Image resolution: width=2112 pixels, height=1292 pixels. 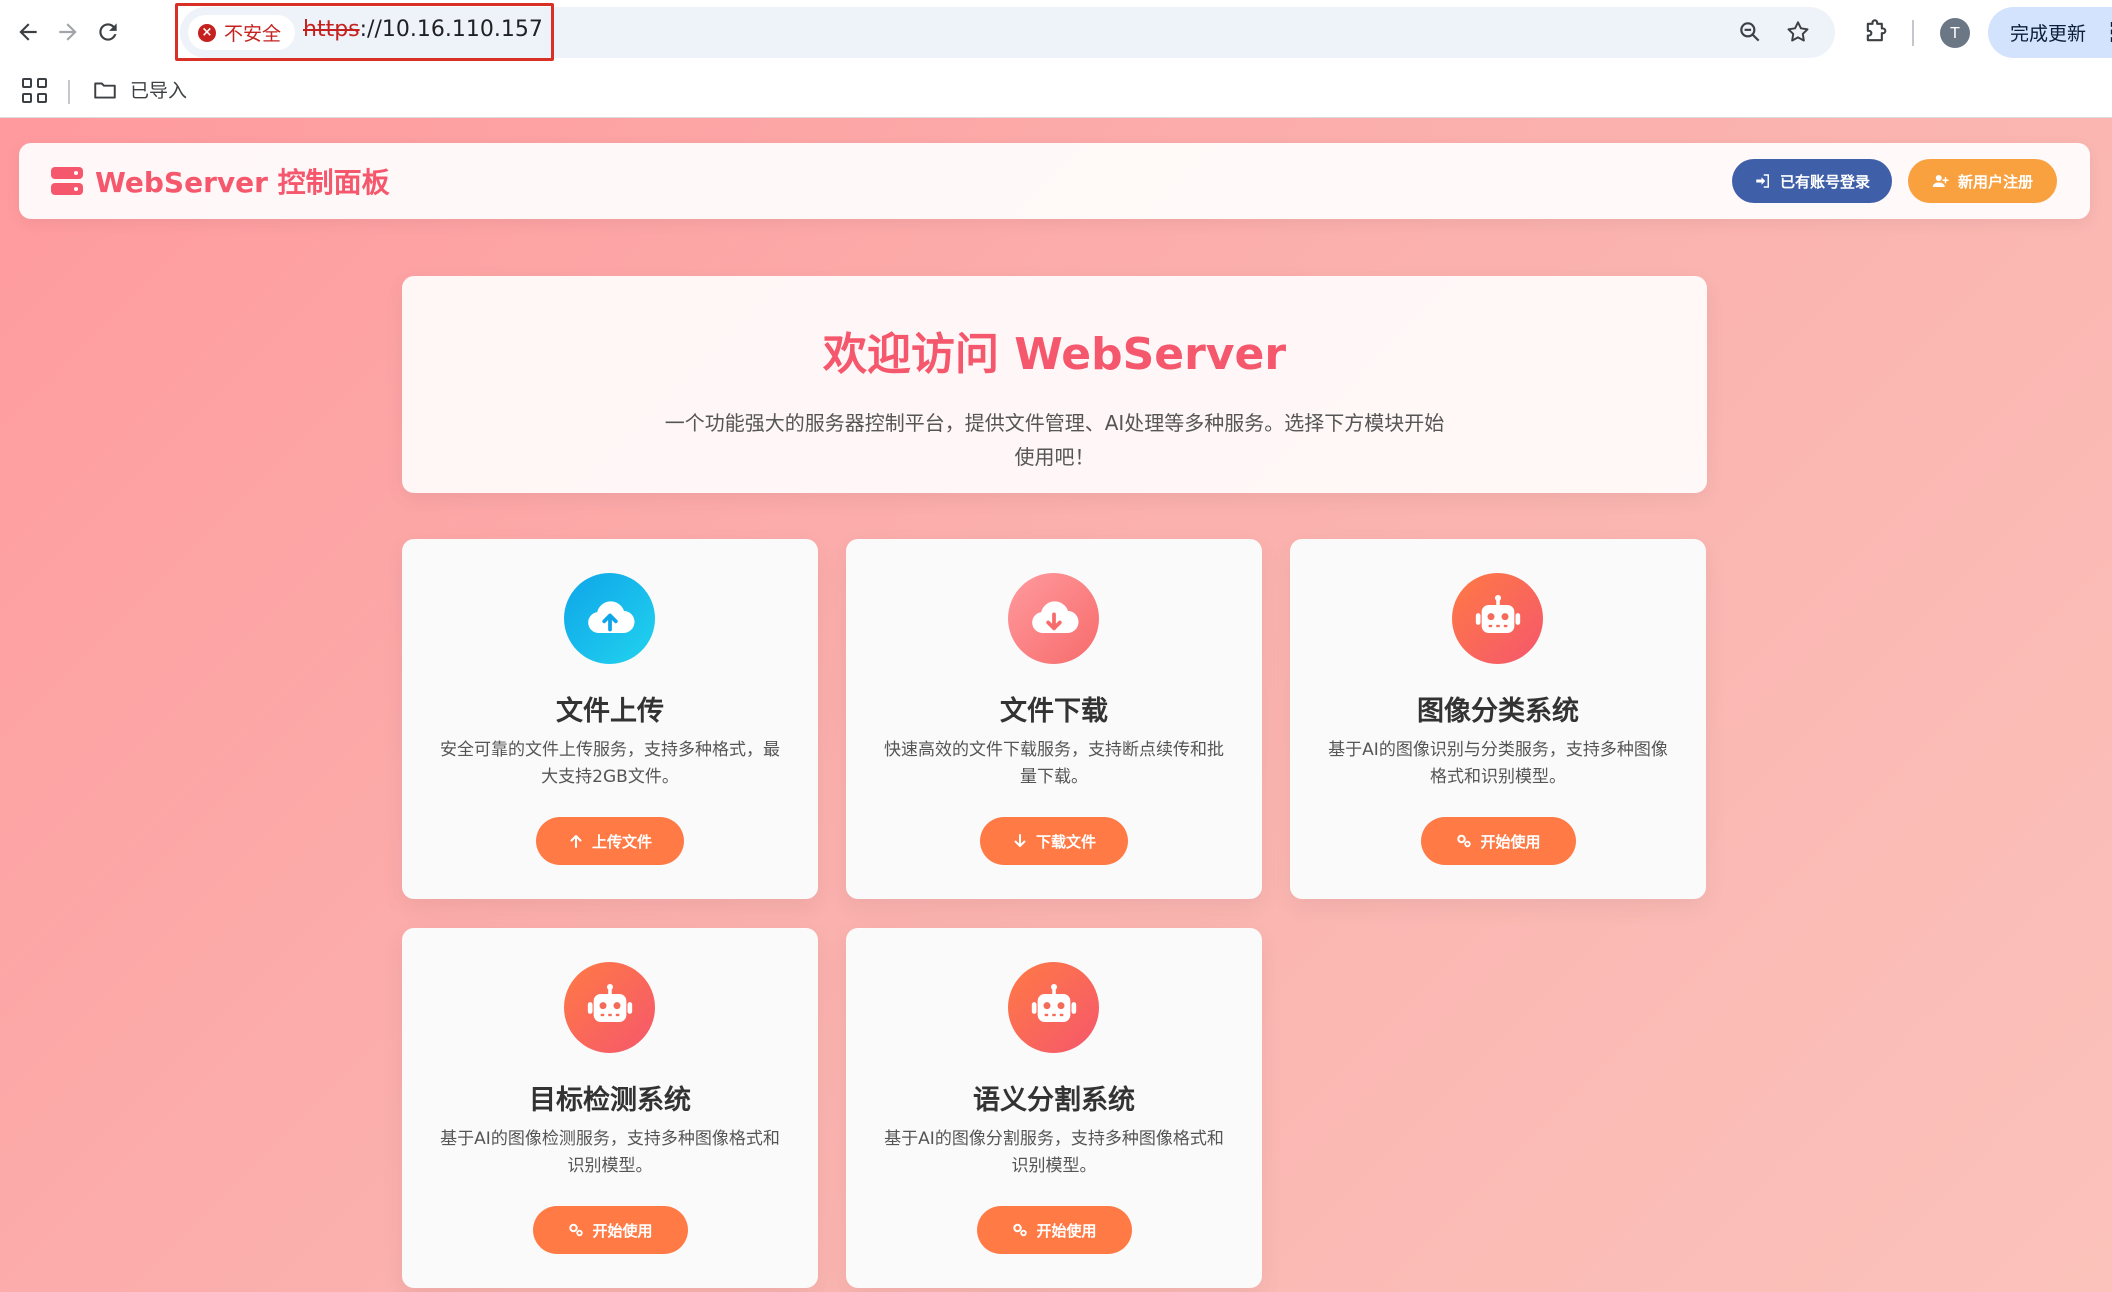 I want to click on bookmark-folder-imported: 已导入, so click(x=139, y=89).